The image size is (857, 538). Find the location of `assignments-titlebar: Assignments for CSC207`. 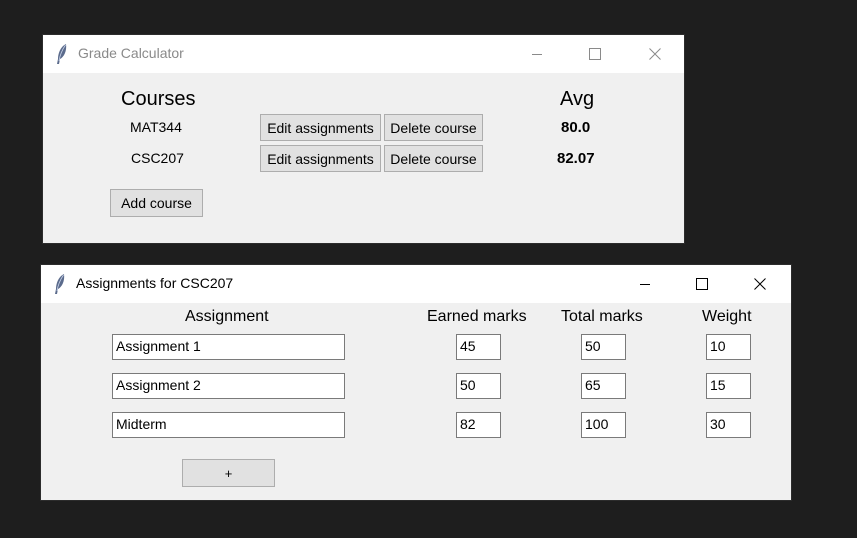

assignments-titlebar: Assignments for CSC207 is located at coordinates (416, 284).